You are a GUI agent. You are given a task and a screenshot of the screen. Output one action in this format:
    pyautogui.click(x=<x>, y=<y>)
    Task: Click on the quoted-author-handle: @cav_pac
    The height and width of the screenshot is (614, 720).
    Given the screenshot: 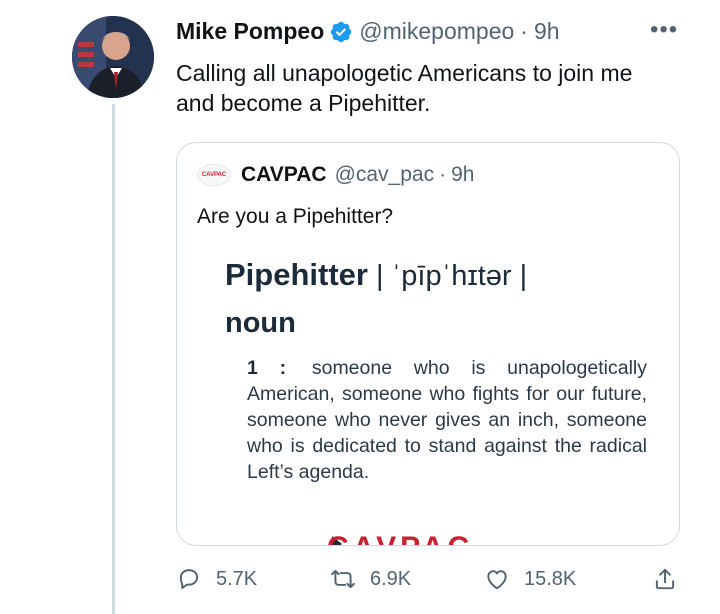 What is the action you would take?
    pyautogui.click(x=385, y=175)
    